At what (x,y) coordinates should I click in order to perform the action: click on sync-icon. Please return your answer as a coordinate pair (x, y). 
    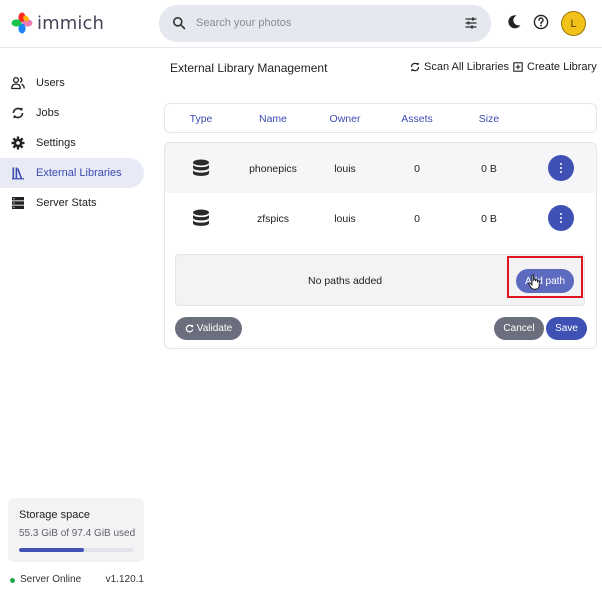
    Looking at the image, I should click on (18, 113).